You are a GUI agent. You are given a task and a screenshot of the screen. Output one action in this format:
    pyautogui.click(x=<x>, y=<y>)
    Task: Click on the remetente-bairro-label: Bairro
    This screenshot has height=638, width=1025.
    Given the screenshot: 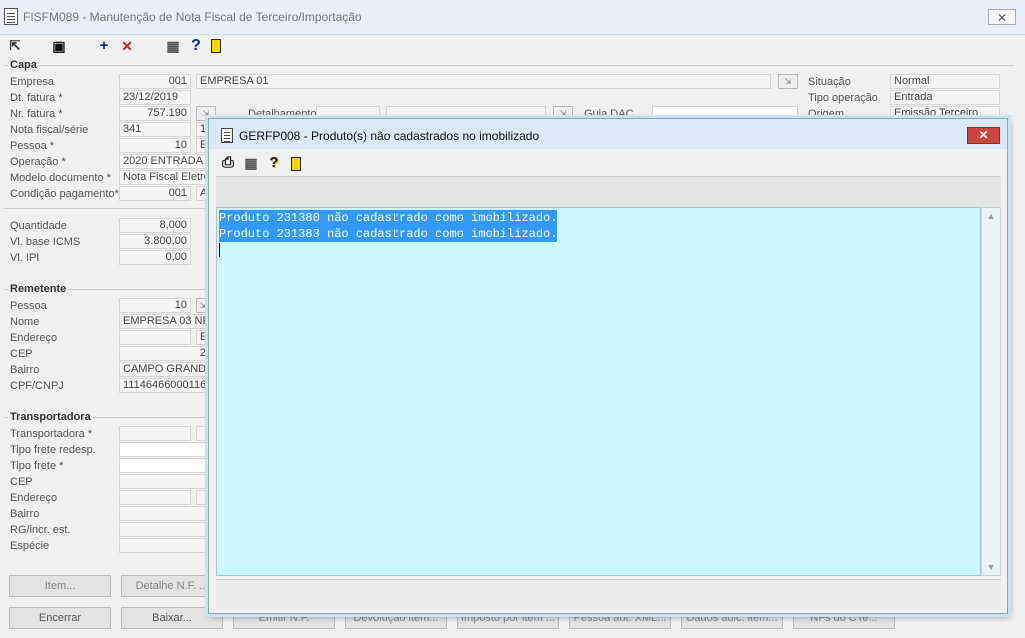 What is the action you would take?
    pyautogui.click(x=25, y=370)
    